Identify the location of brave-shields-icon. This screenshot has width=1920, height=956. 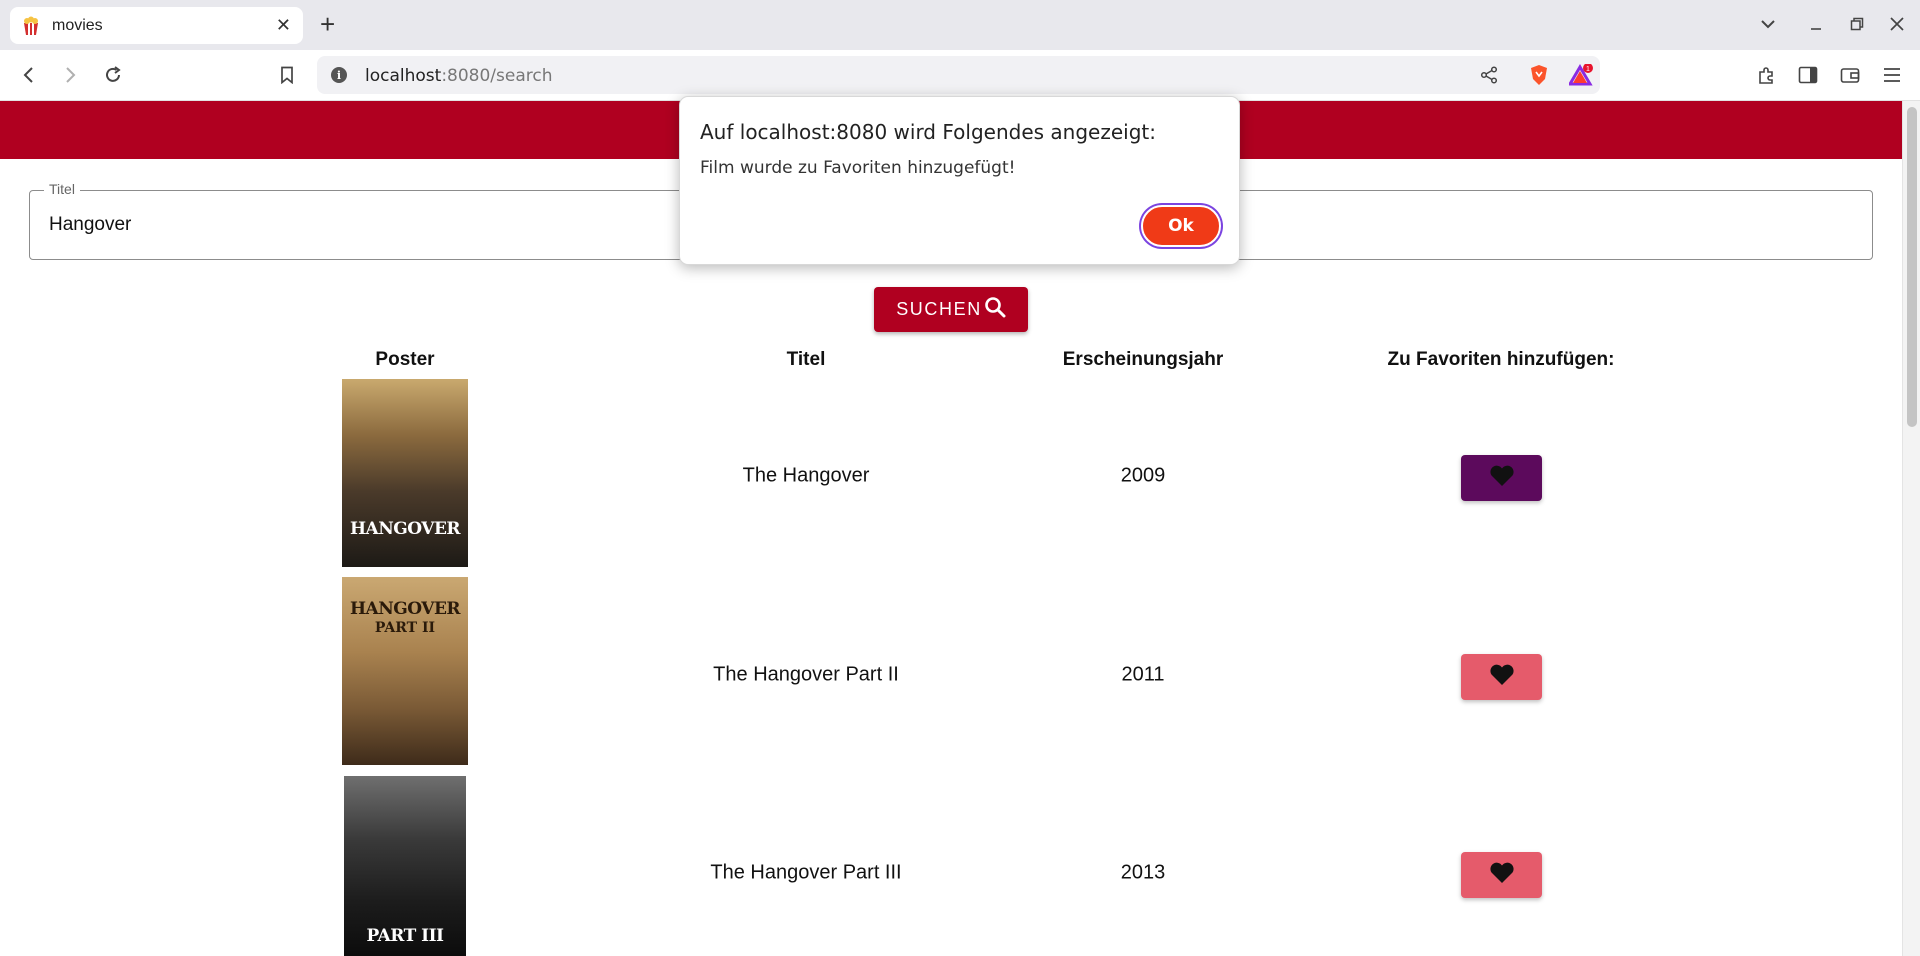
(1539, 75).